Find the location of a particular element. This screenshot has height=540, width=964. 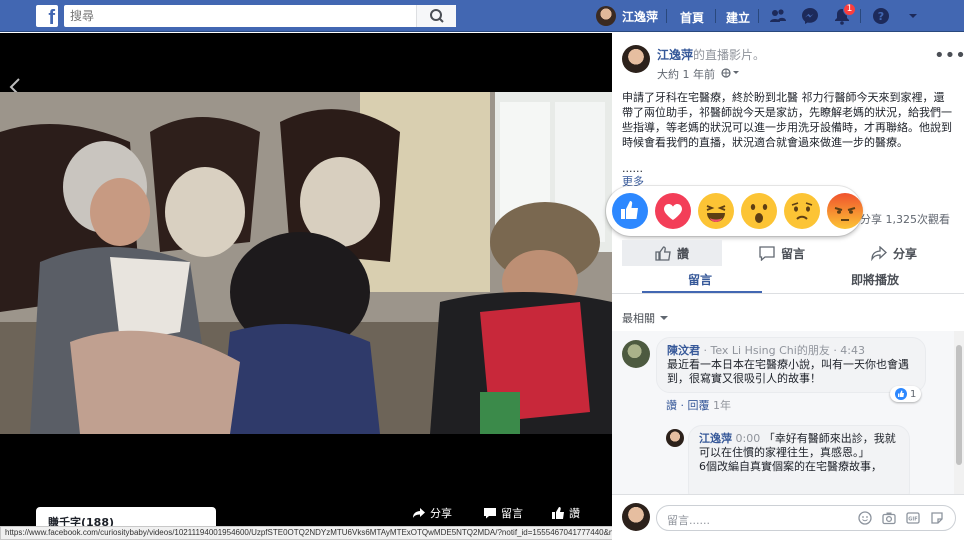

svg-text: GIF is located at coordinates (912, 520).